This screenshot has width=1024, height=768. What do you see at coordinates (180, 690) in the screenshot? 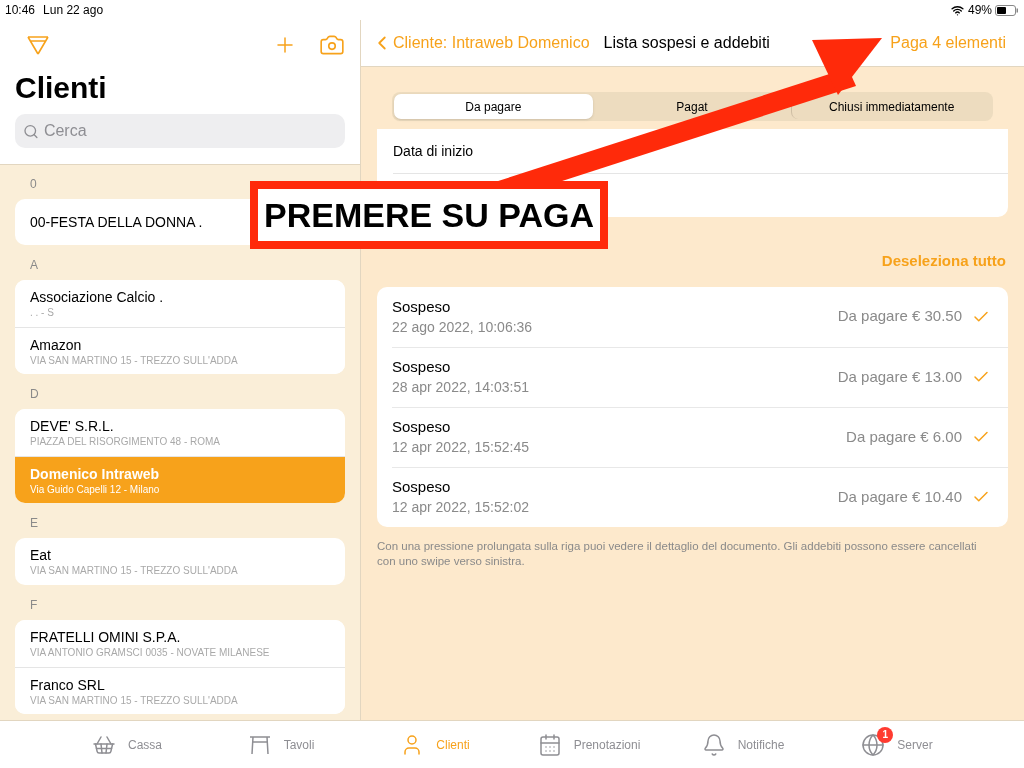
I see `client-row: Franco SRL VIA SAN MARTINO 15 - TREZZO SULL'ADDA` at bounding box center [180, 690].